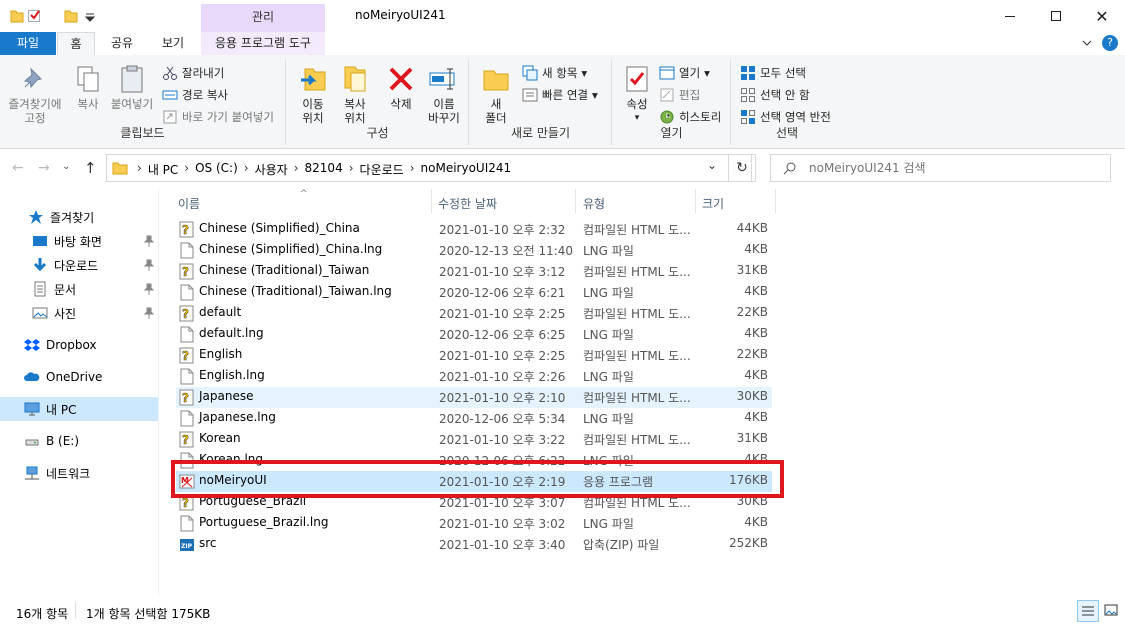 The height and width of the screenshot is (625, 1125). I want to click on breadcrumb-os-c: OS (C:), so click(216, 169).